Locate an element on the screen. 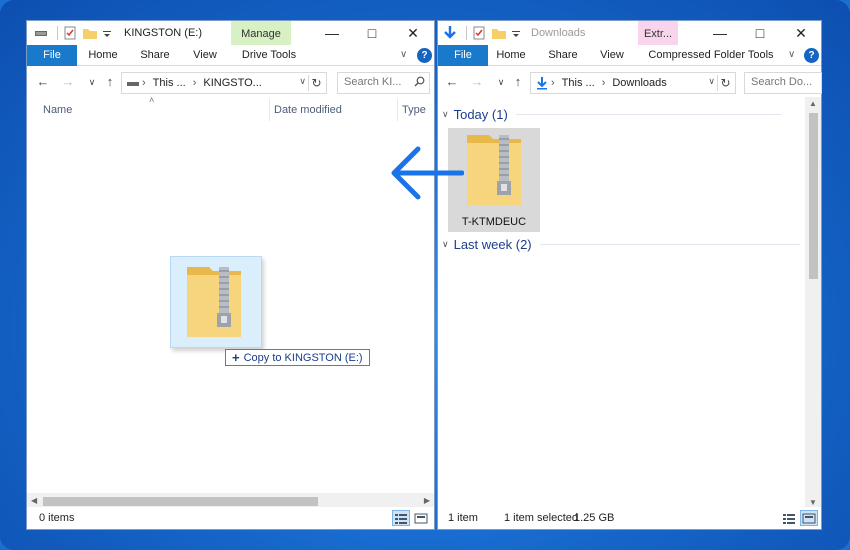  tab-compressed-folder-tools: Compressed Folder Tools is located at coordinates (711, 55).